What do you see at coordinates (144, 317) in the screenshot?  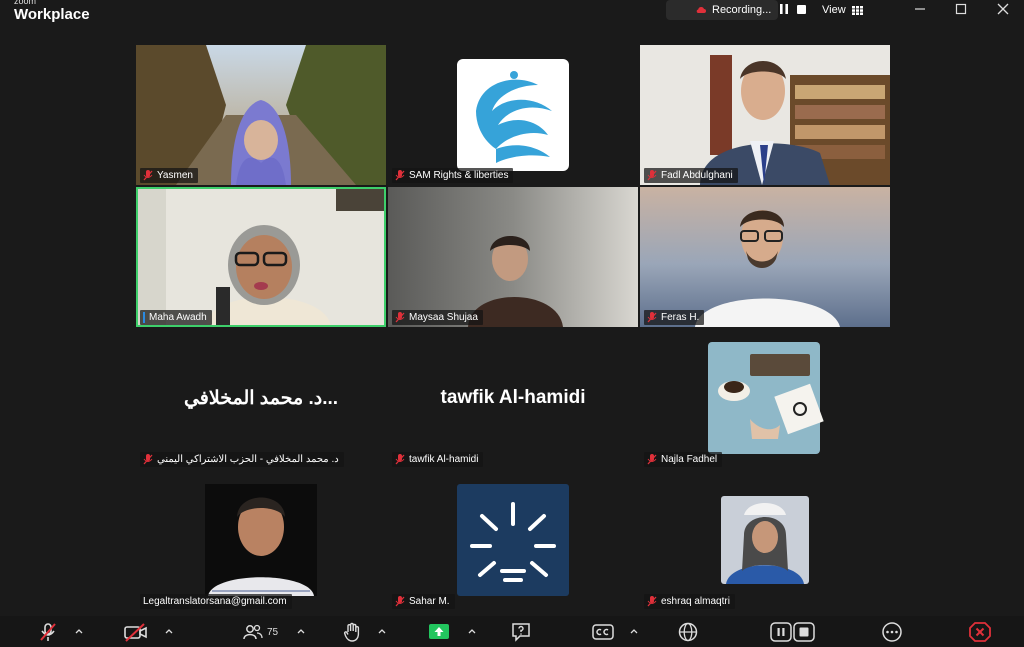 I see `mic-on-icon` at bounding box center [144, 317].